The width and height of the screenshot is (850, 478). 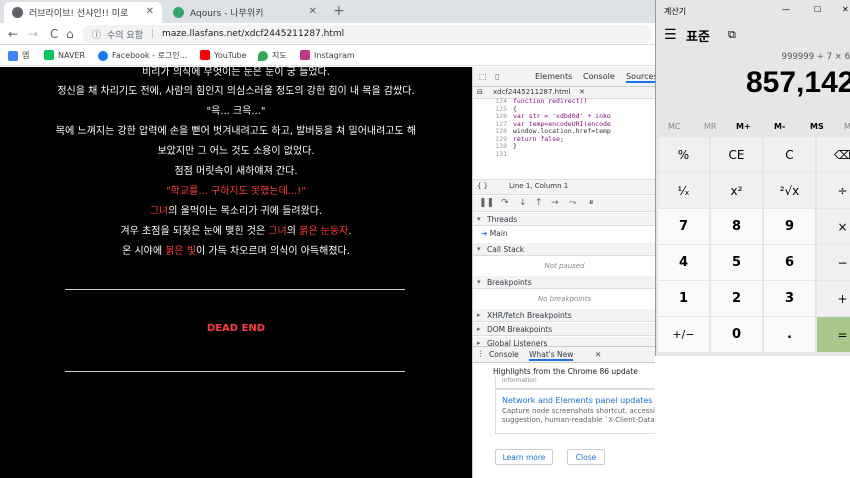 I want to click on equals-key: =, so click(x=833, y=334).